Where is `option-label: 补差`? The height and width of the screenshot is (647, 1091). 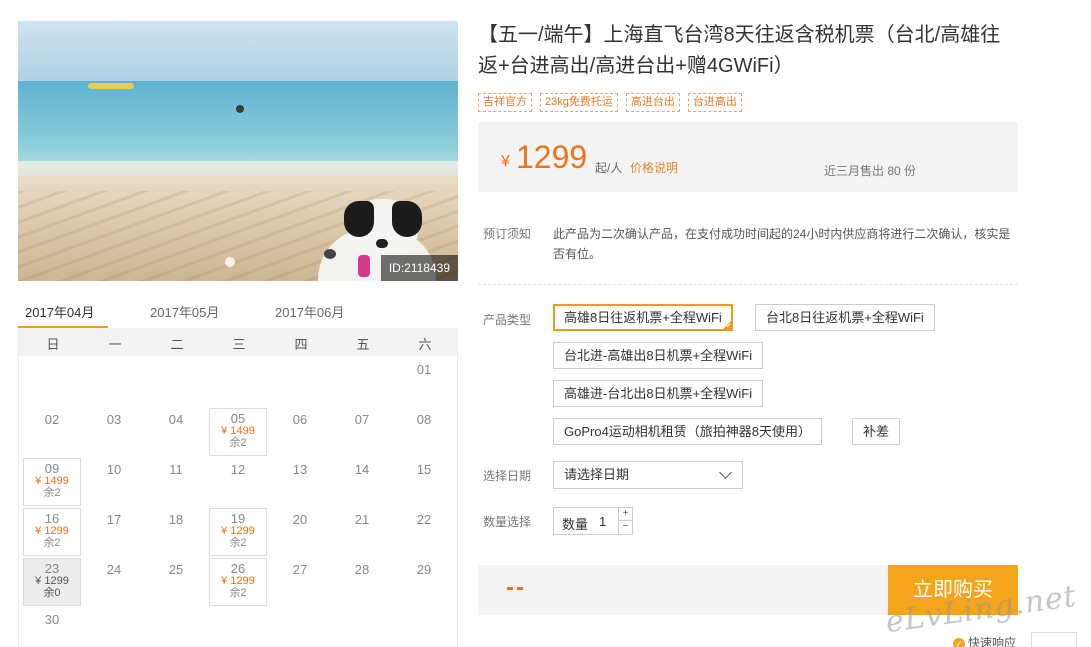
option-label: 补差 is located at coordinates (876, 431).